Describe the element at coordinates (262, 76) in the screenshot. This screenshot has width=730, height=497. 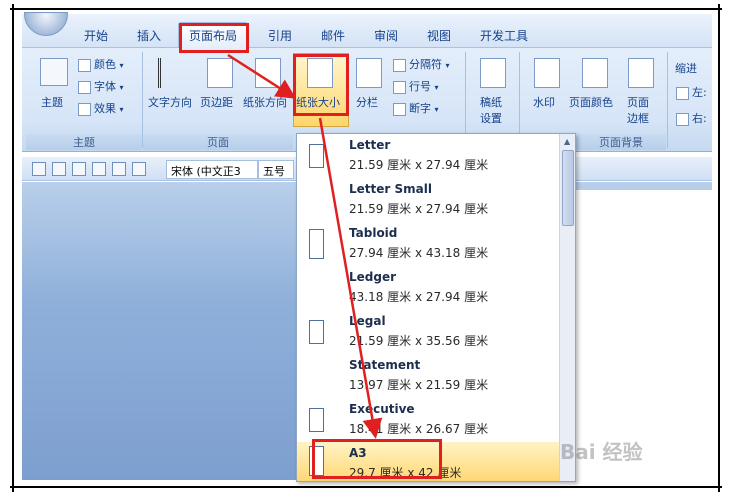
I see `arrow-to-paper-size` at that location.